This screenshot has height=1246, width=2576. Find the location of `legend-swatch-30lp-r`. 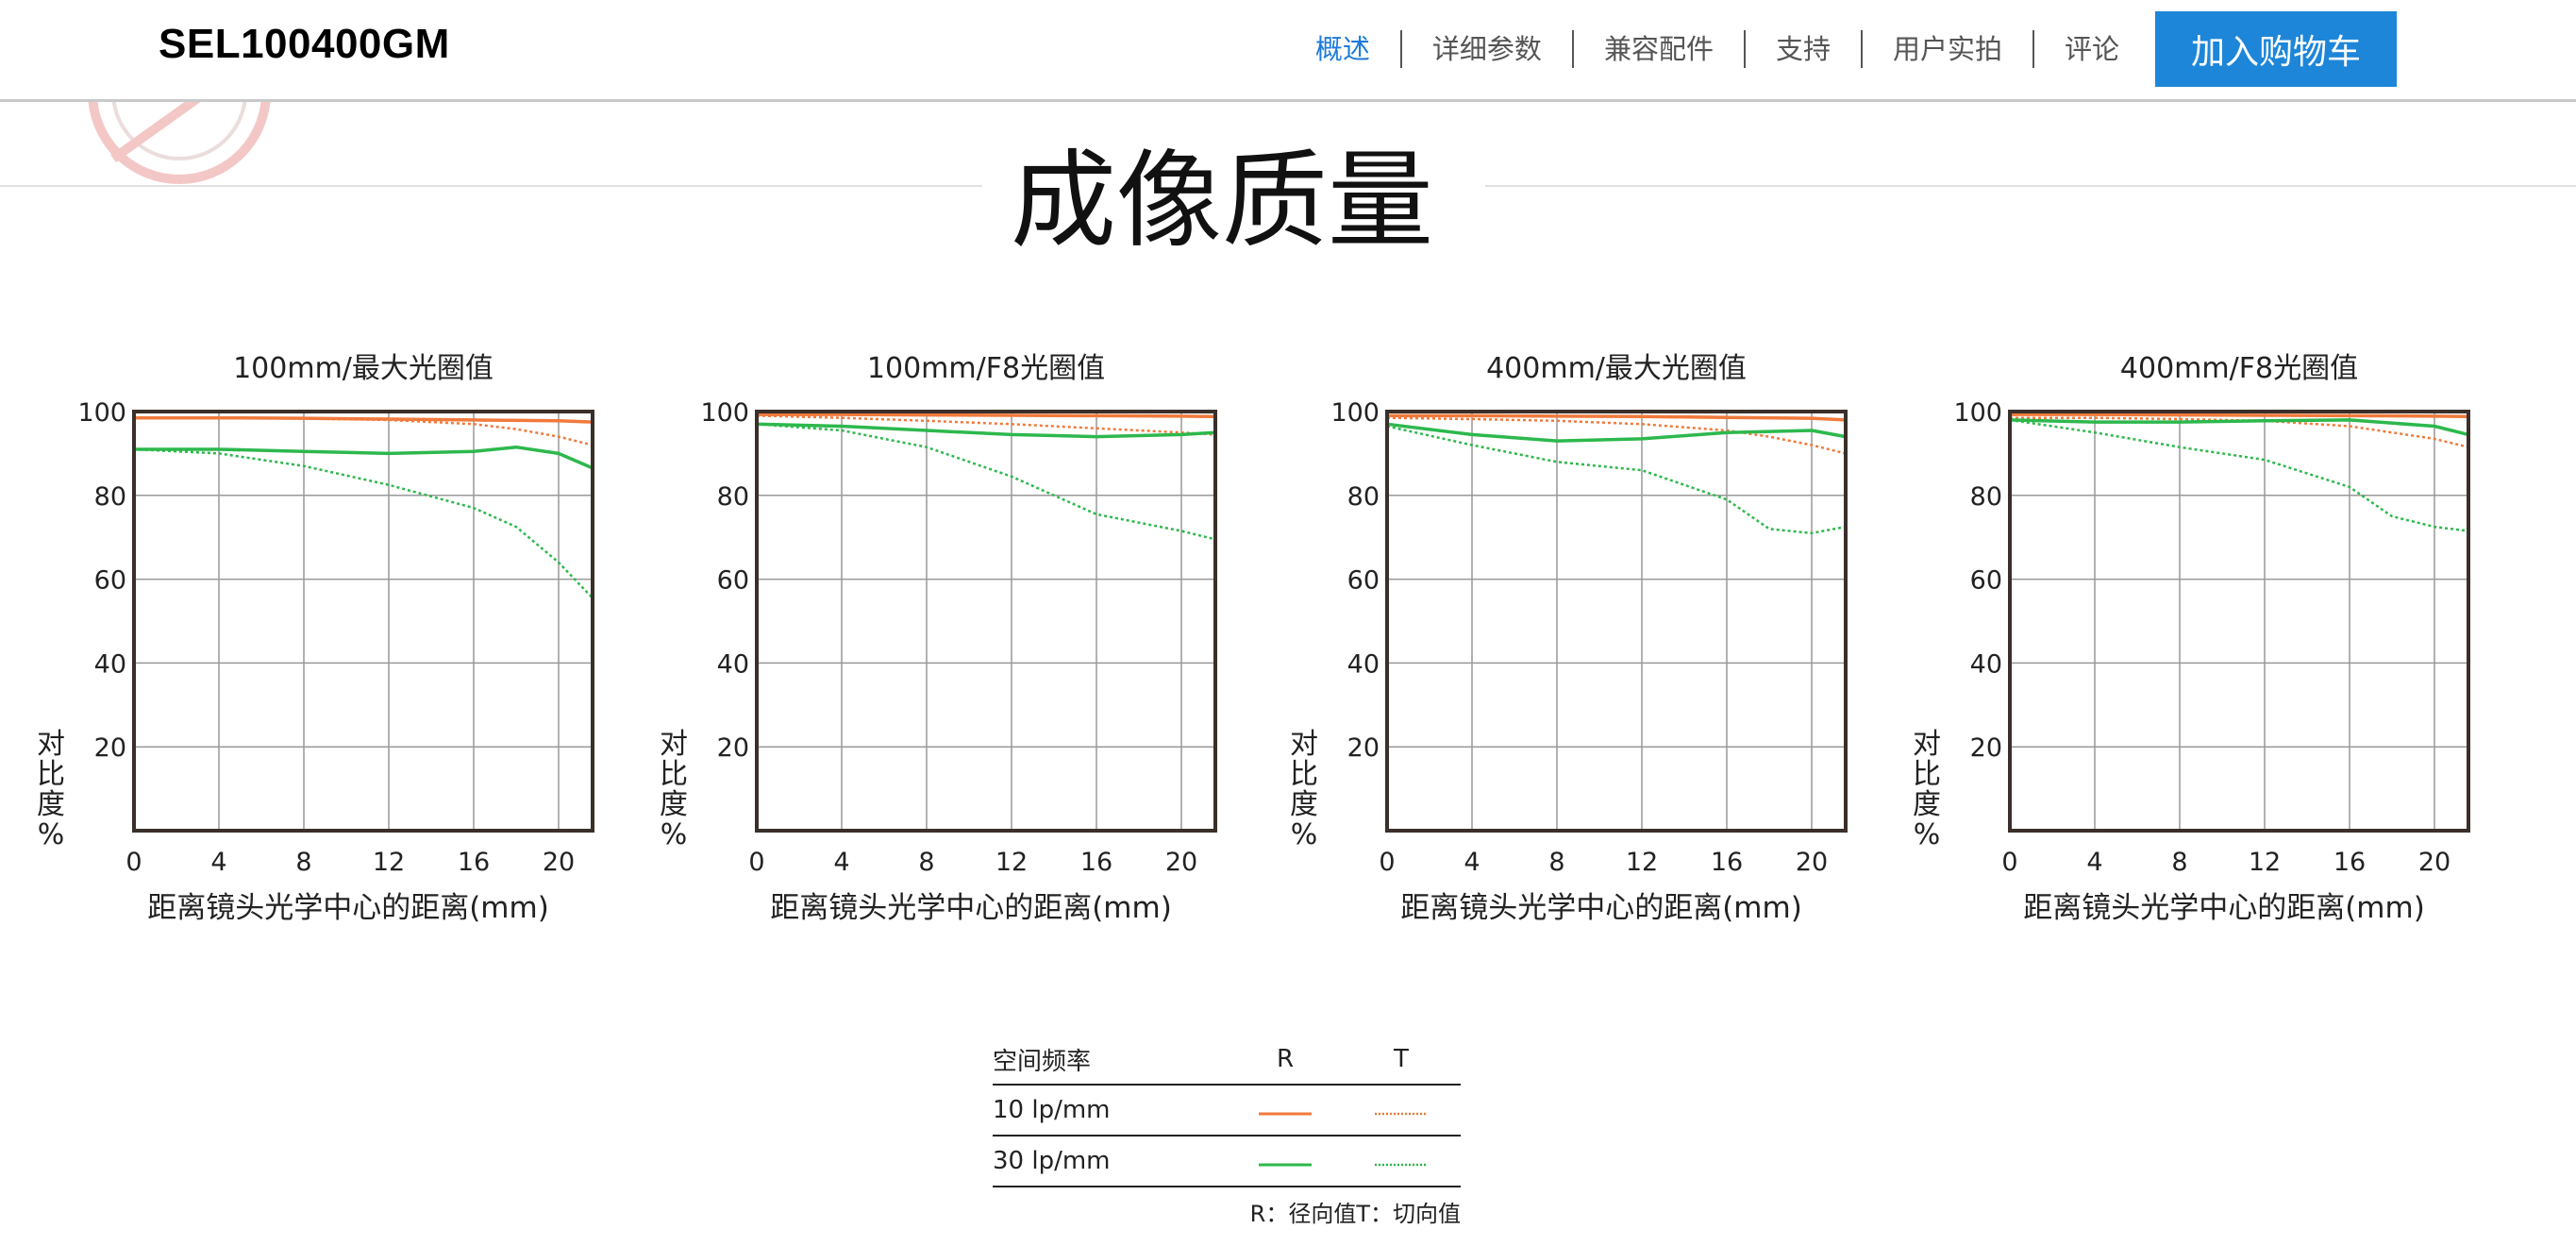

legend-swatch-30lp-r is located at coordinates (1285, 1161).